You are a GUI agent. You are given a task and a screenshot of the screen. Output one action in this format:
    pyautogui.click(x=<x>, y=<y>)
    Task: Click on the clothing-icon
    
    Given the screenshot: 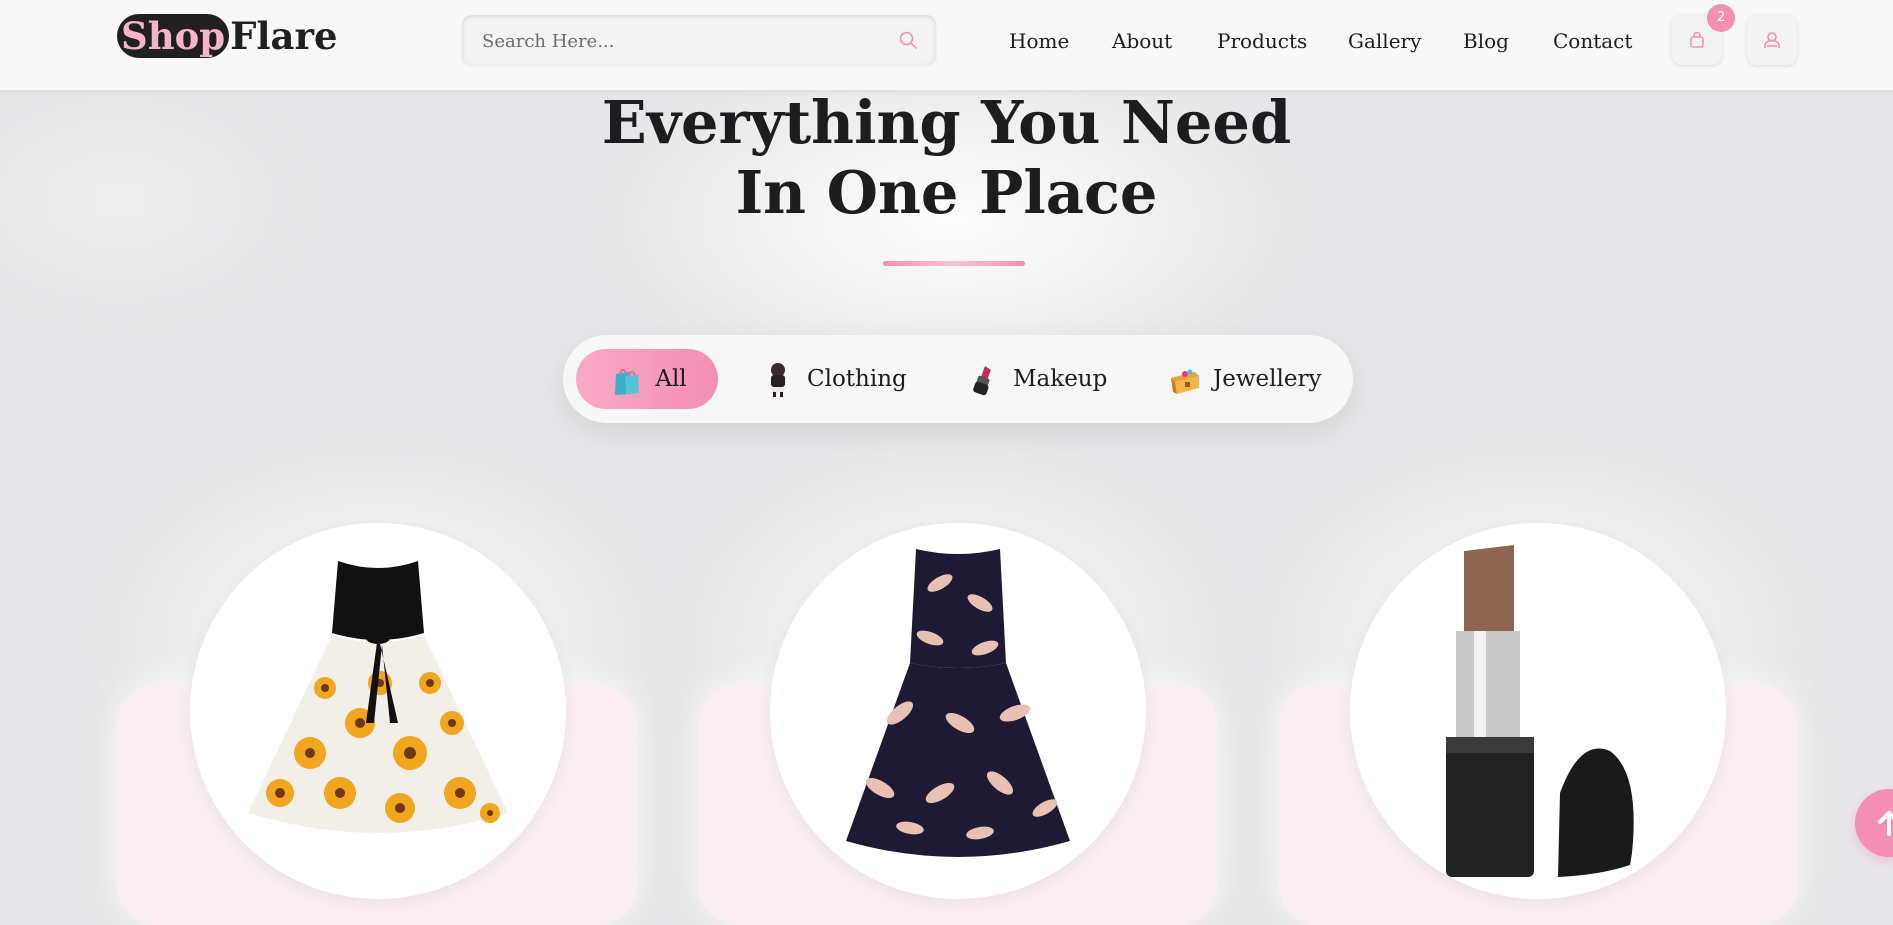 What is the action you would take?
    pyautogui.click(x=778, y=380)
    